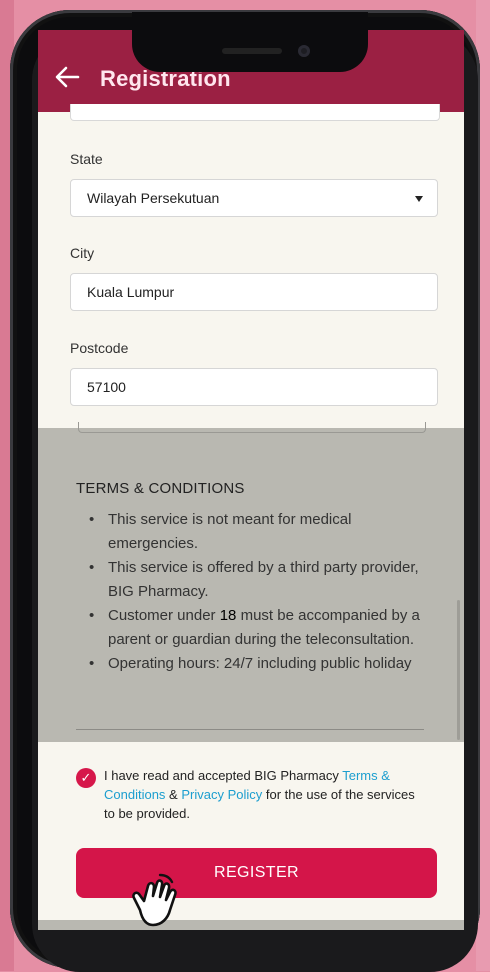  I want to click on terms-title: TERMS & CONDITIONS, so click(160, 488).